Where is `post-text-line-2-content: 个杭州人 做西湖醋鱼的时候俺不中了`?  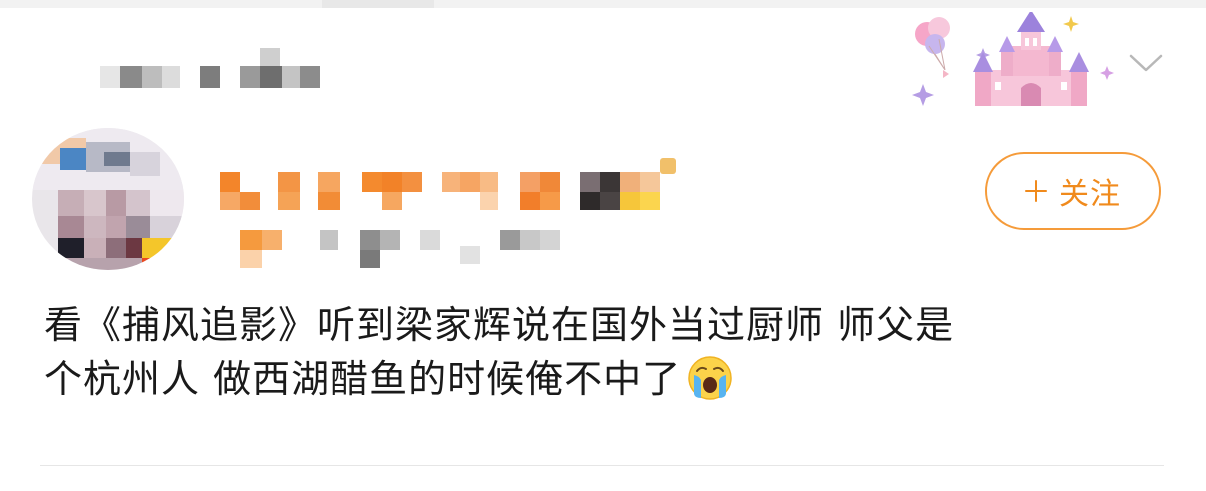
post-text-line-2-content: 个杭州人 做西湖醋鱼的时候俺不中了 is located at coordinates (363, 379).